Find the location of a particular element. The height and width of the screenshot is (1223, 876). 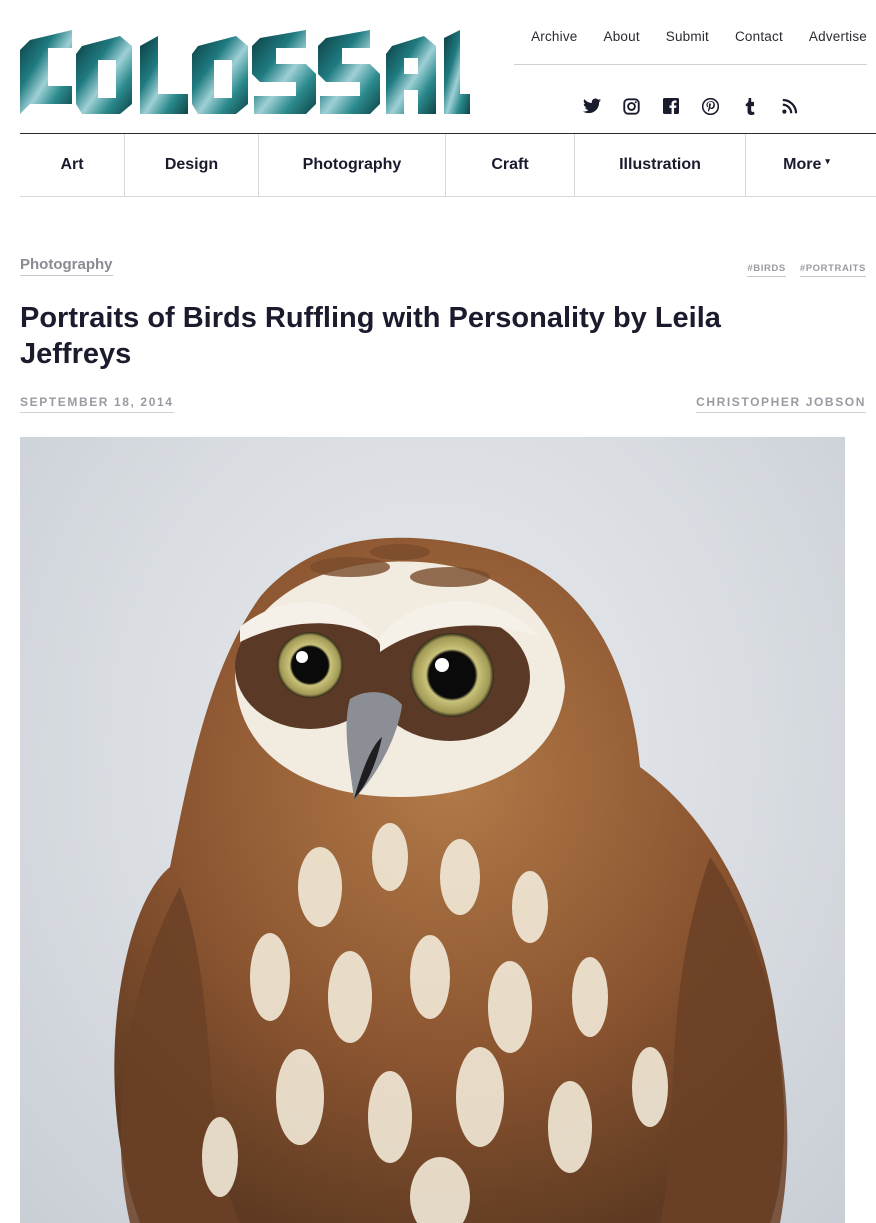

nav-item-label: Illustration is located at coordinates (660, 164).